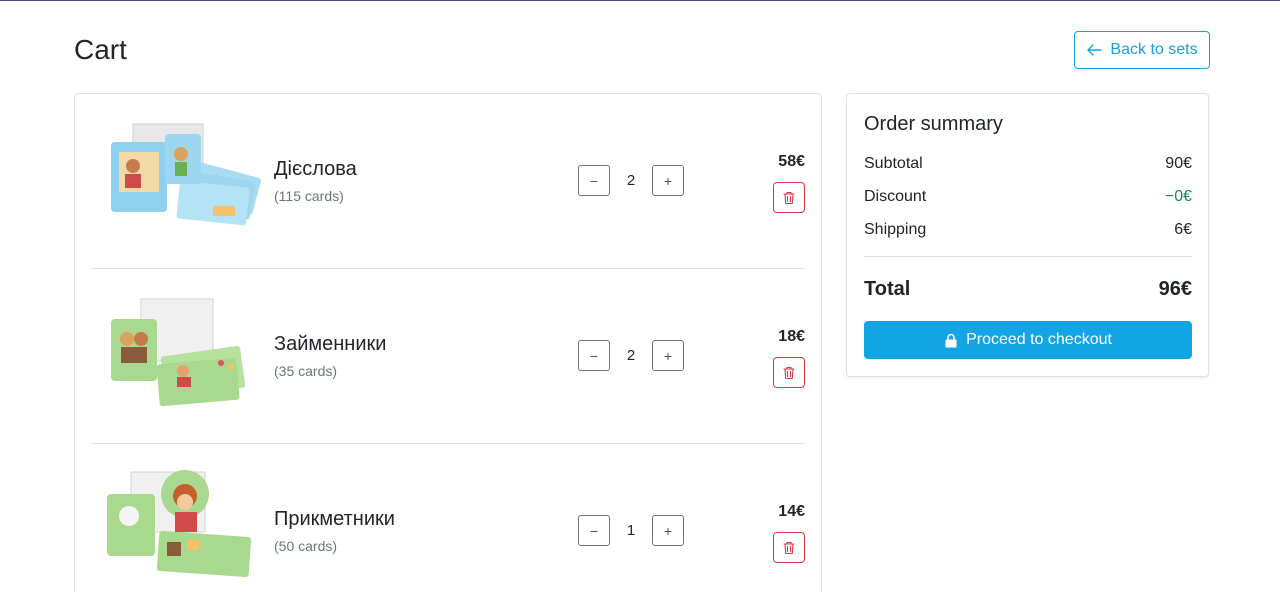 This screenshot has height=592, width=1280. Describe the element at coordinates (330, 344) in the screenshot. I see `item-name: Займенники` at that location.